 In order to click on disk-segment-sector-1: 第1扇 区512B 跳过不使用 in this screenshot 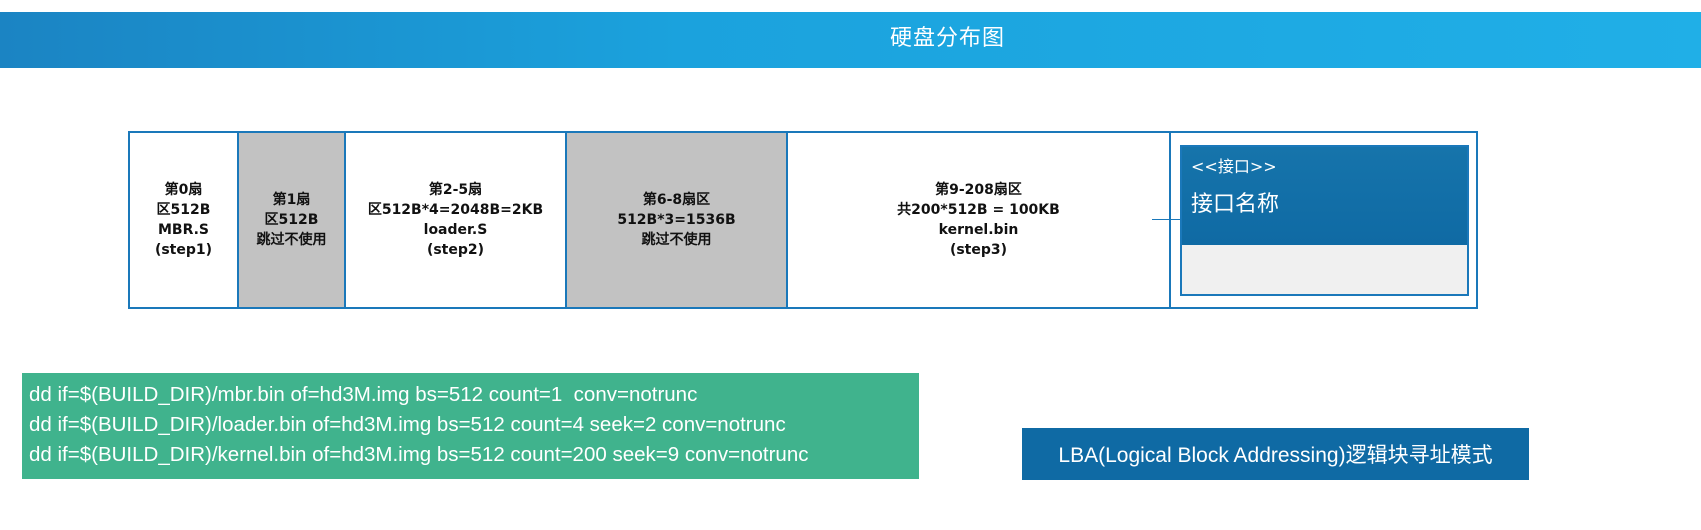, I will do `click(292, 220)`.